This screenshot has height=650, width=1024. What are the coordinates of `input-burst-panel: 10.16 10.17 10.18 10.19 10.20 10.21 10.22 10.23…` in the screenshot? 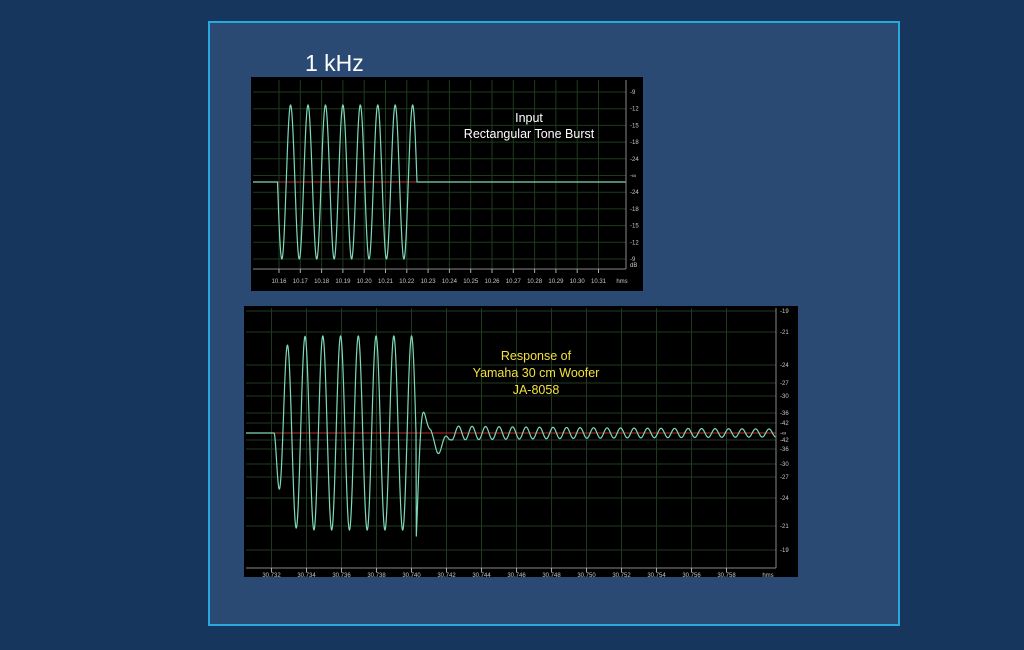 It's located at (447, 184).